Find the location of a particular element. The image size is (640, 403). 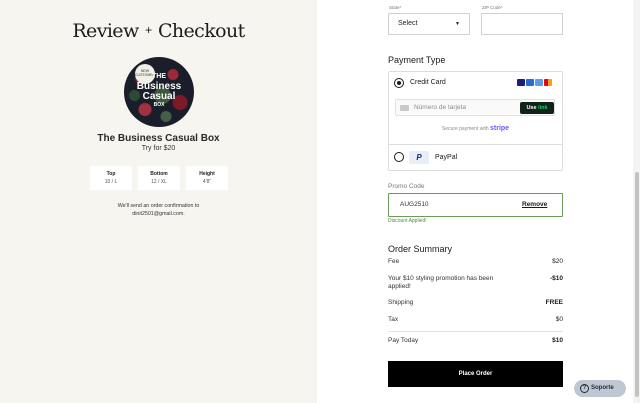

order-summary-heading: Order Summary is located at coordinates (420, 249).